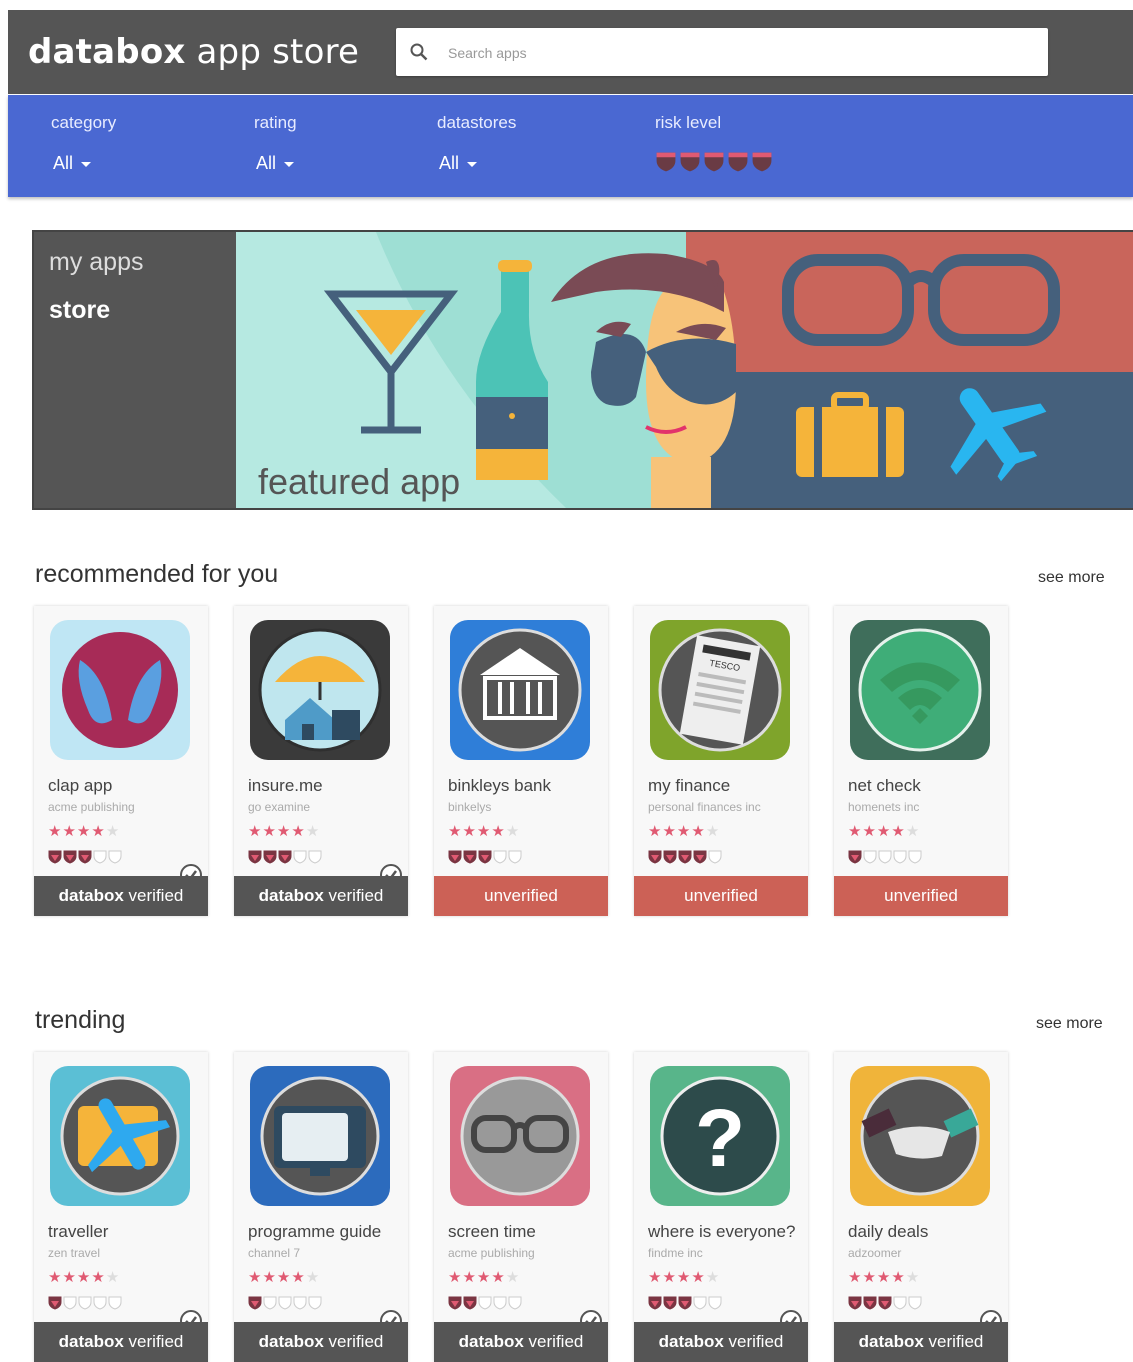 The image size is (1133, 1362). What do you see at coordinates (120, 1136) in the screenshot?
I see `suitcase-plane-icon` at bounding box center [120, 1136].